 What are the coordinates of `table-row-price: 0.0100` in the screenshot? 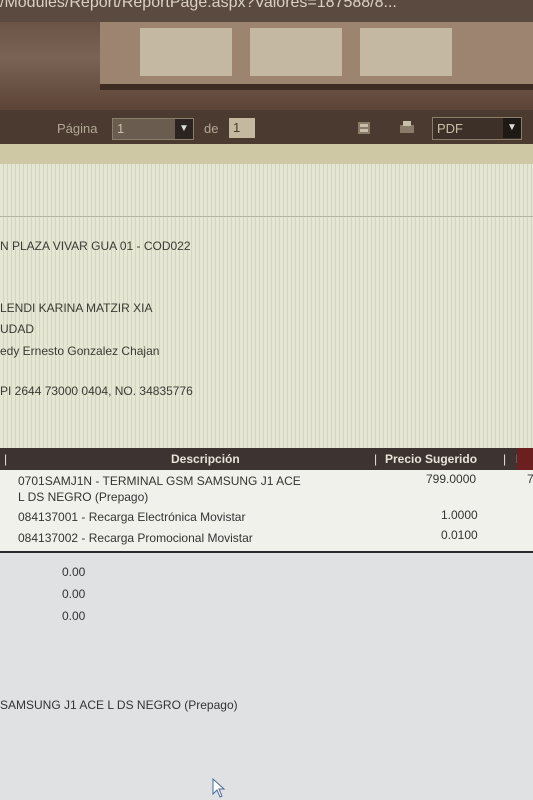 It's located at (459, 535).